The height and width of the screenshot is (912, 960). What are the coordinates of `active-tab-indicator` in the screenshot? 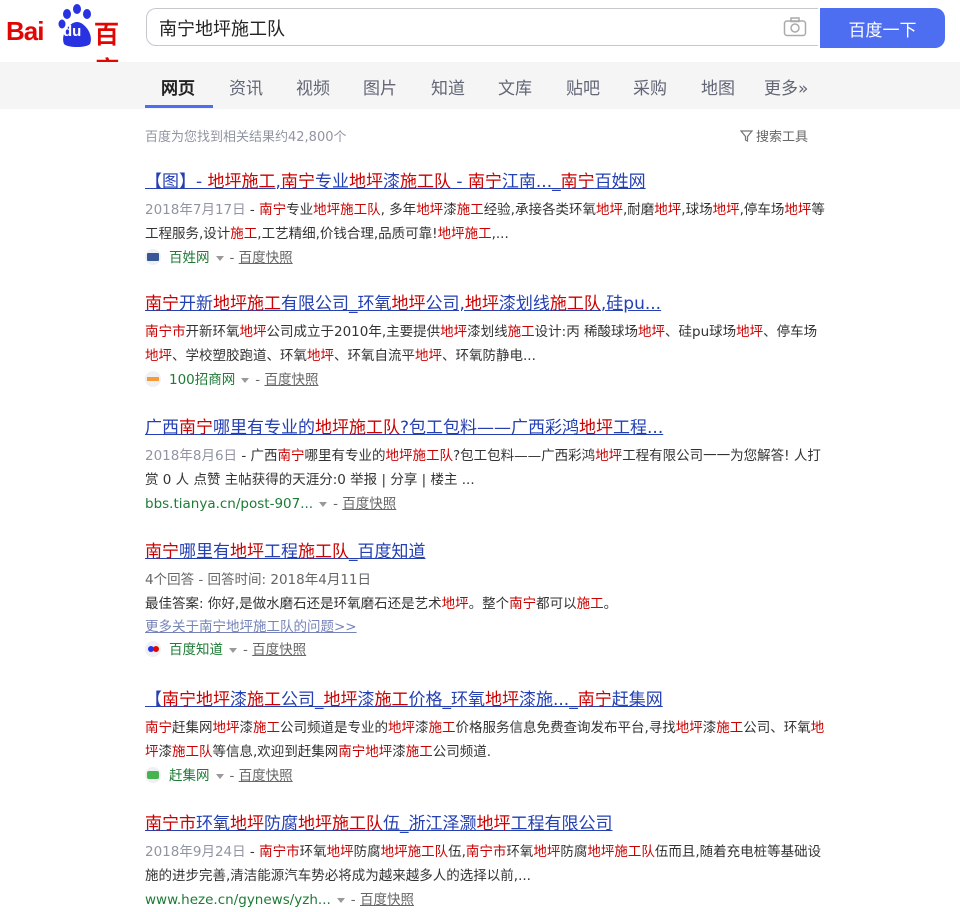 It's located at (179, 106).